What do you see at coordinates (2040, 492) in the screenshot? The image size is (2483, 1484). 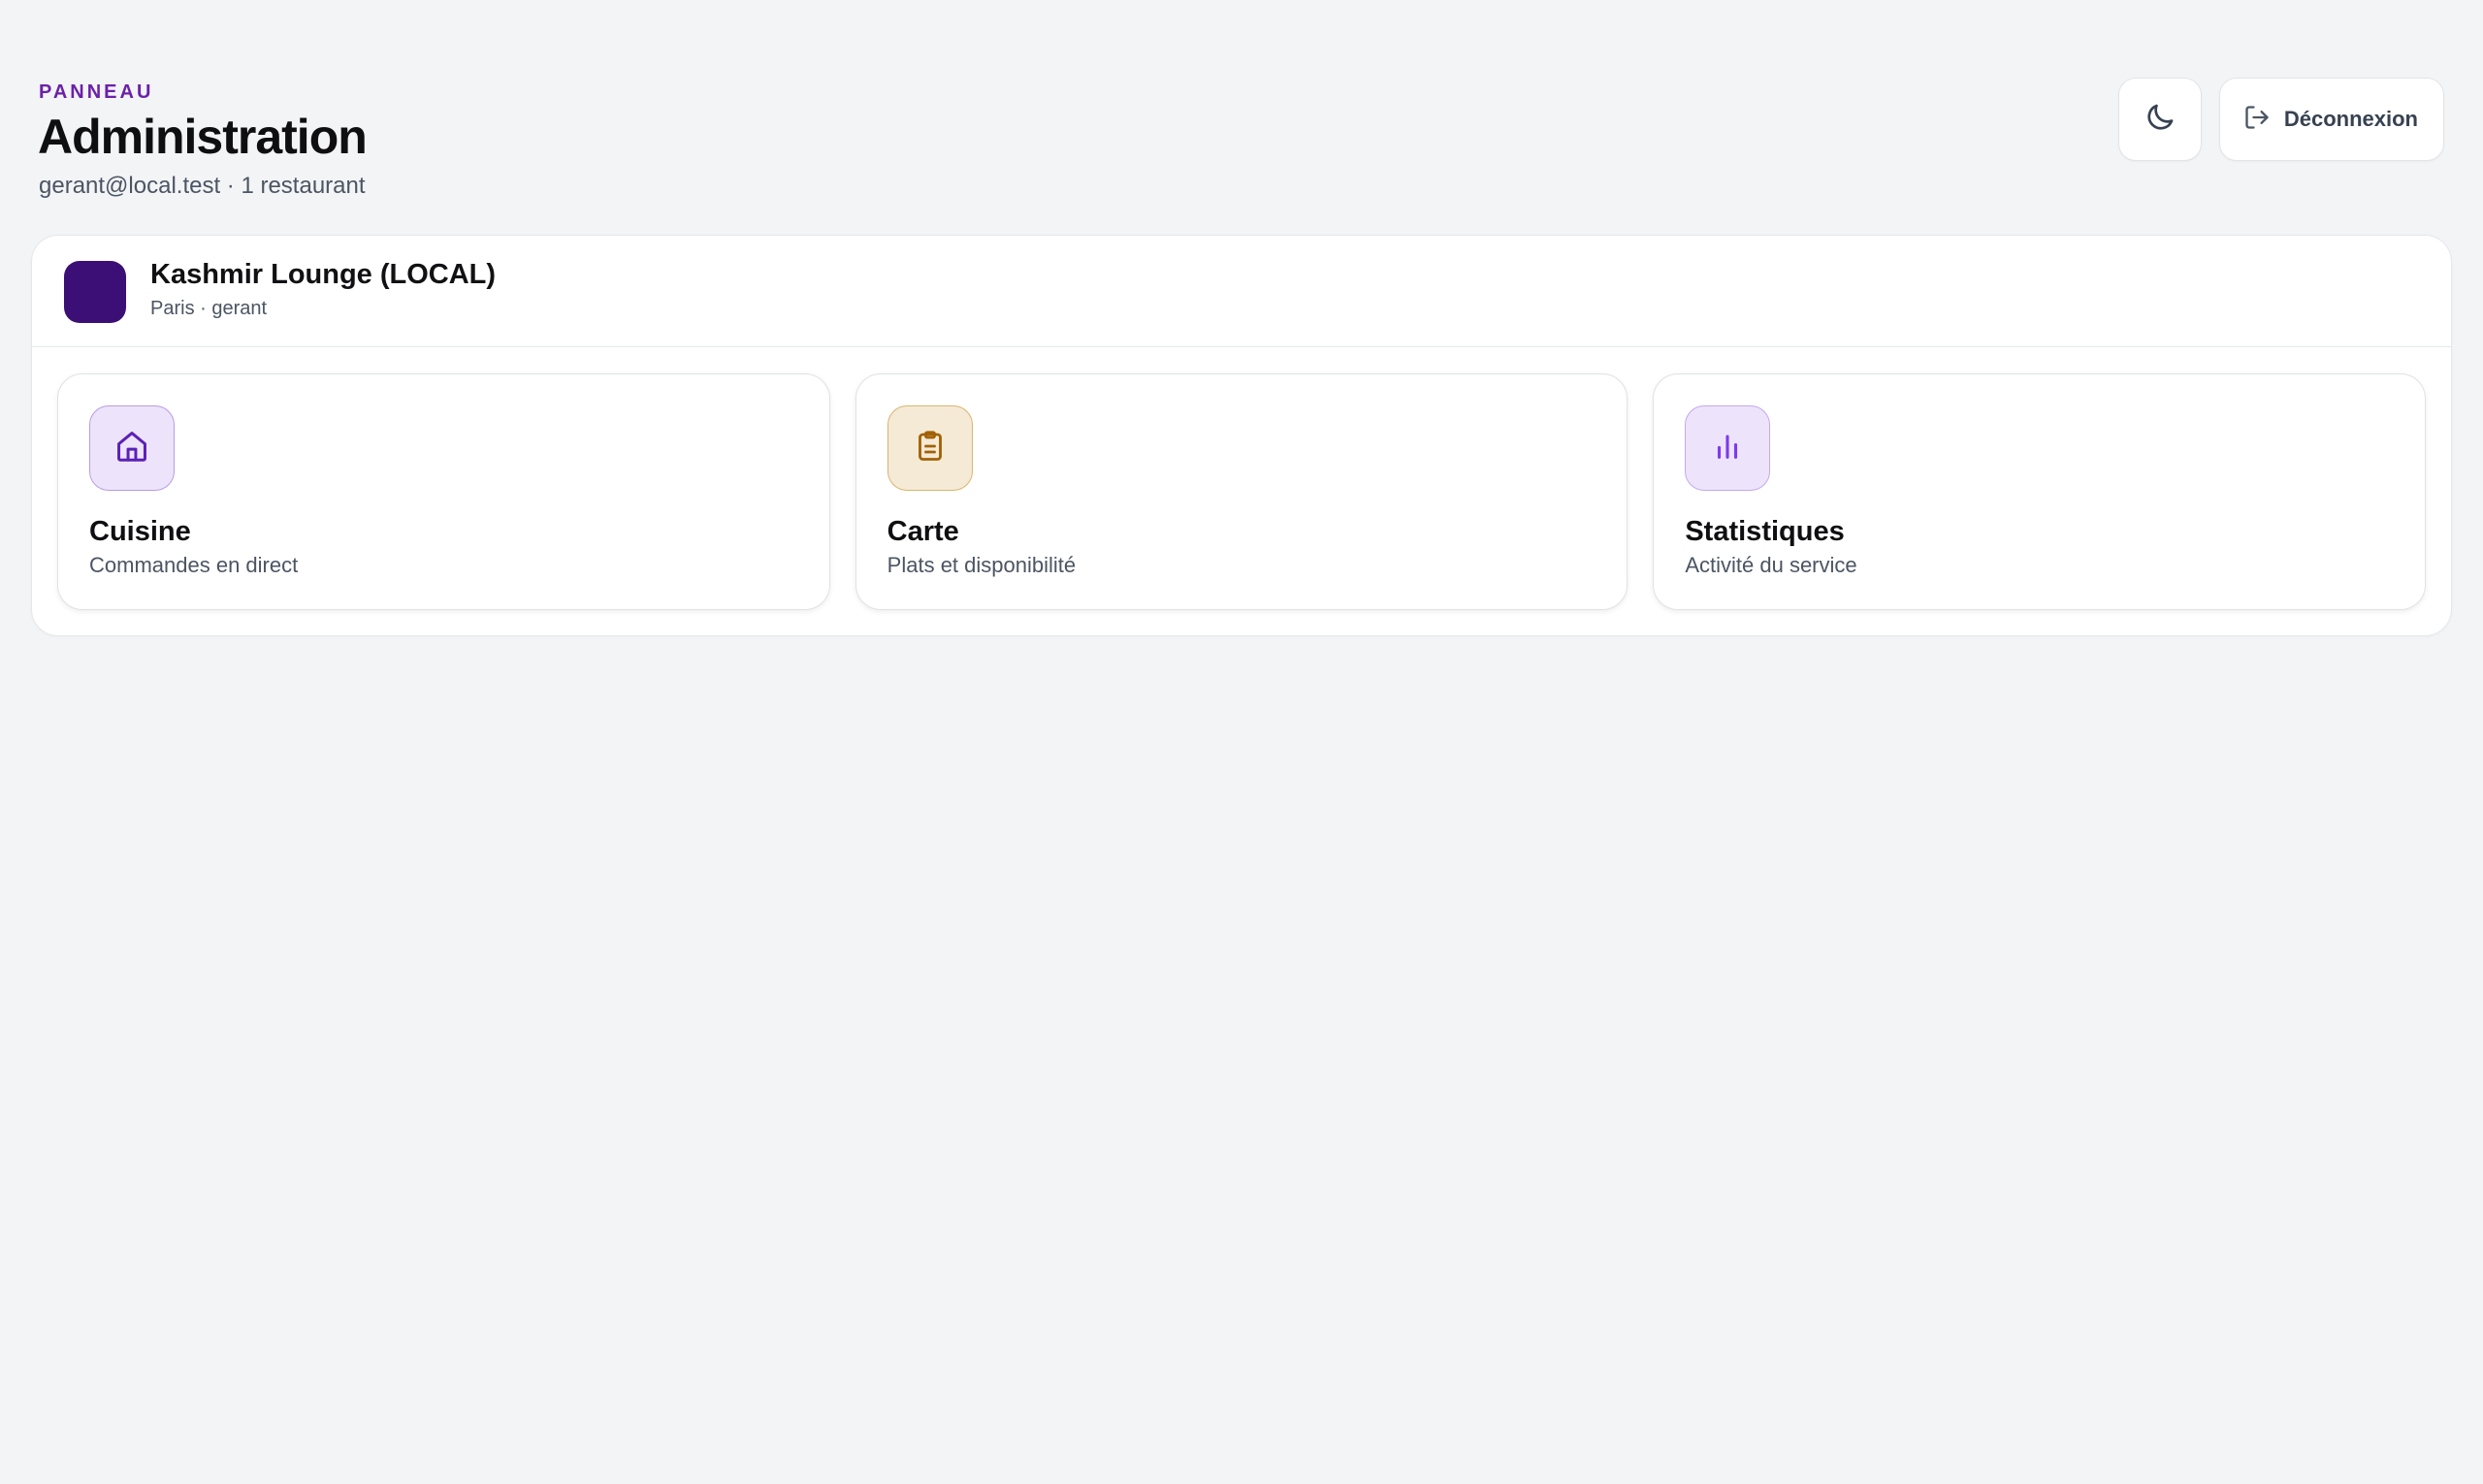 I see `card-statistiques: Statistiques Activité du service` at bounding box center [2040, 492].